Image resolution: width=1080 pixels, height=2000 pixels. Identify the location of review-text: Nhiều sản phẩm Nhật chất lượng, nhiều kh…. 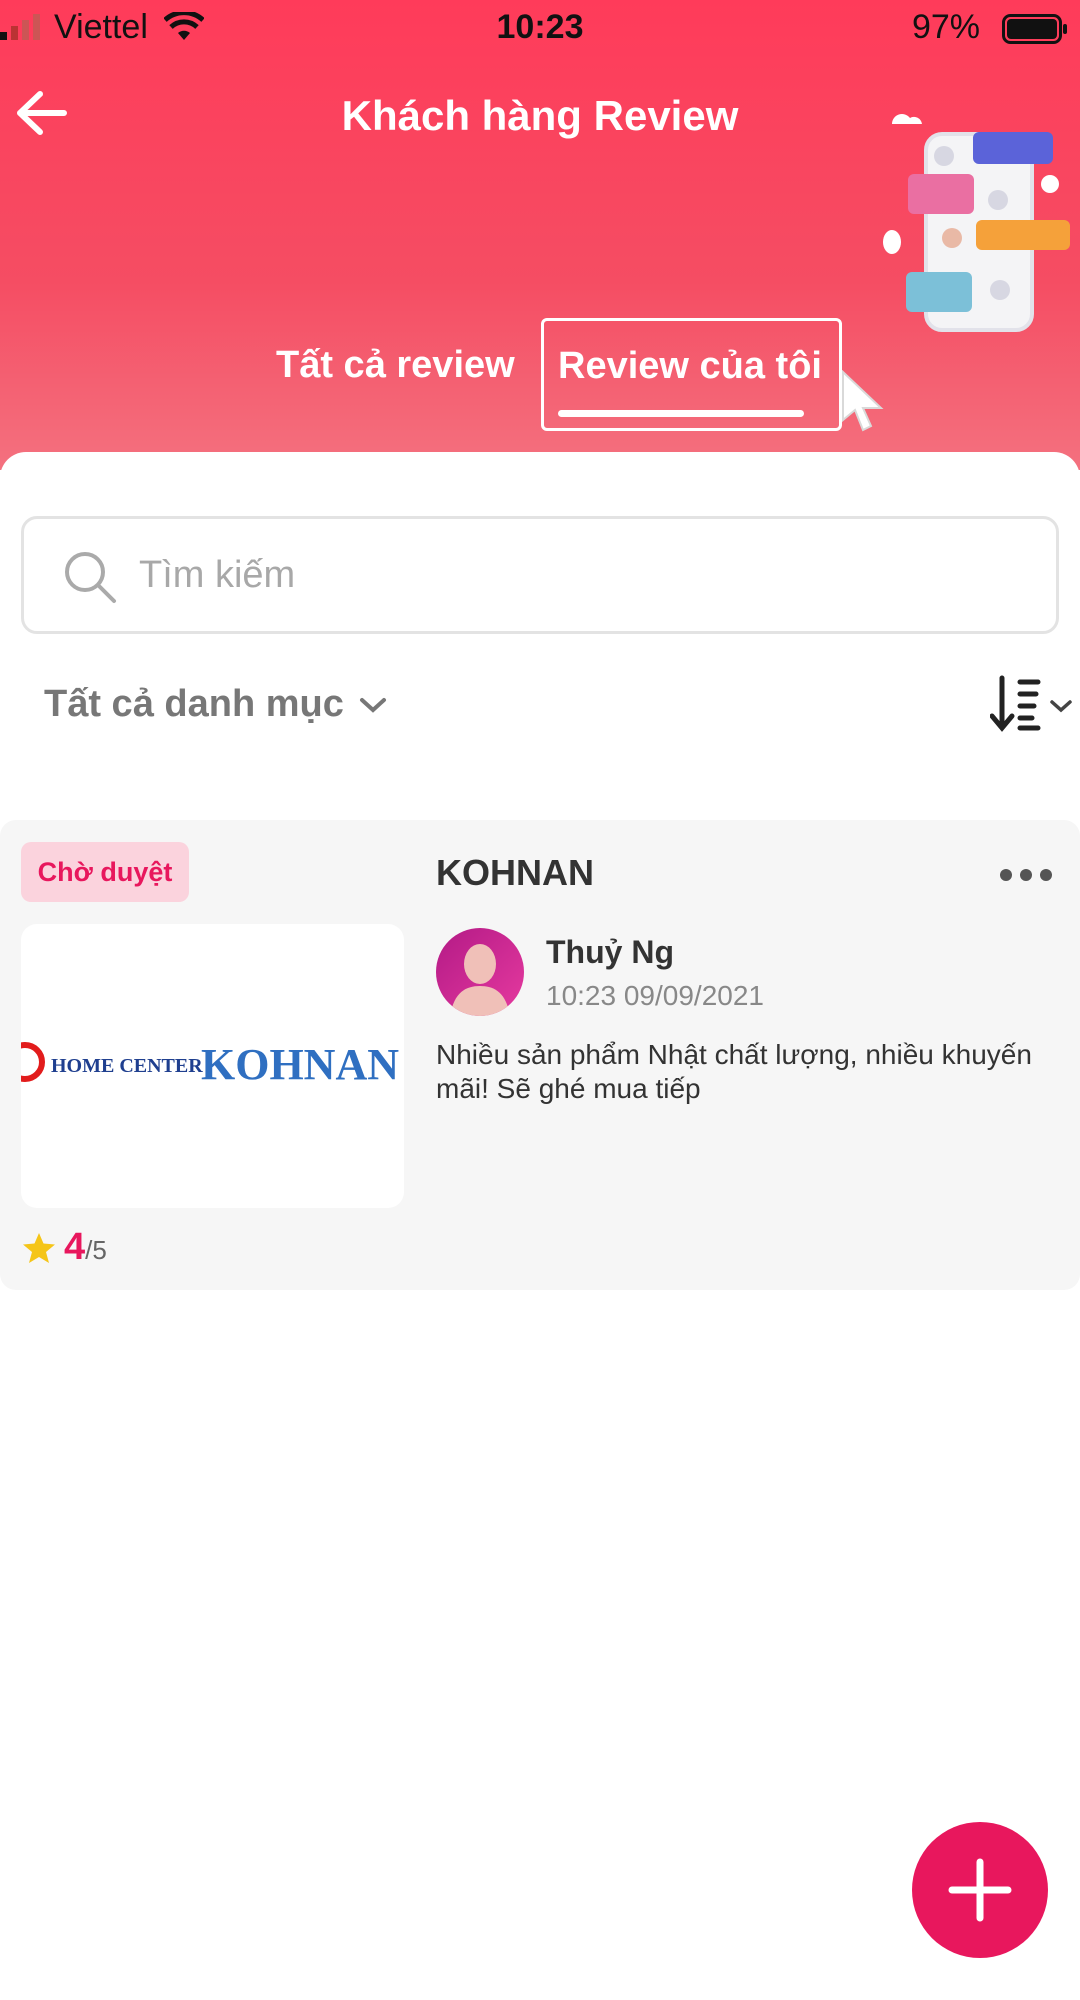
(734, 1071).